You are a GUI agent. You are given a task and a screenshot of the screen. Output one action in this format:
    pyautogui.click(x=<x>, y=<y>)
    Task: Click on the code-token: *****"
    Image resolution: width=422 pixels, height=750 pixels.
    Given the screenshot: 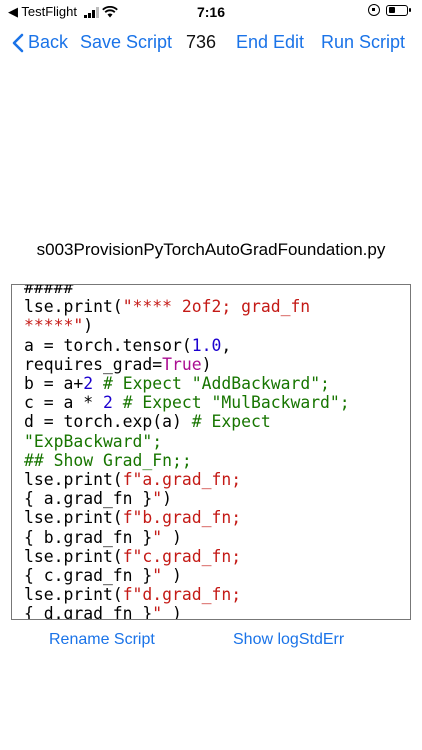 What is the action you would take?
    pyautogui.click(x=54, y=326)
    